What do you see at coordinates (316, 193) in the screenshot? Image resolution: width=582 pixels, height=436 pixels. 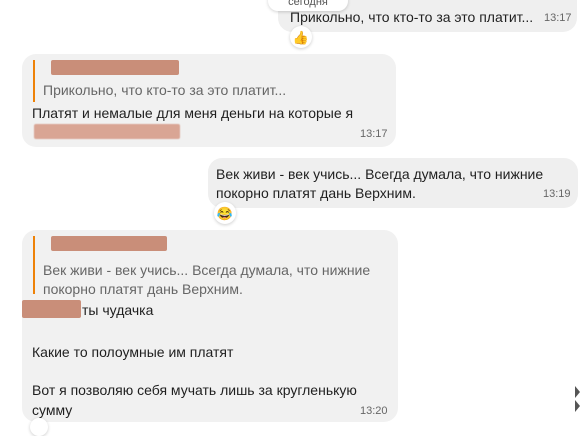 I see `message-text-line: покорно платят дань Верхним.` at bounding box center [316, 193].